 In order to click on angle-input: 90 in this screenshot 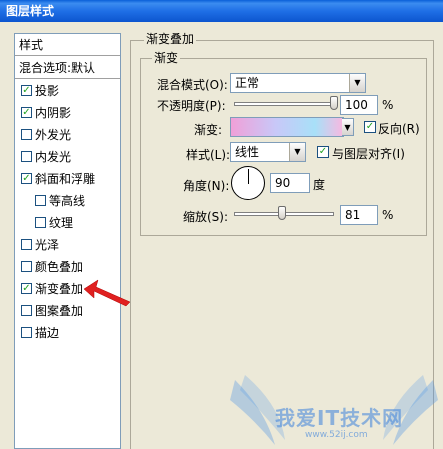, I will do `click(290, 183)`.